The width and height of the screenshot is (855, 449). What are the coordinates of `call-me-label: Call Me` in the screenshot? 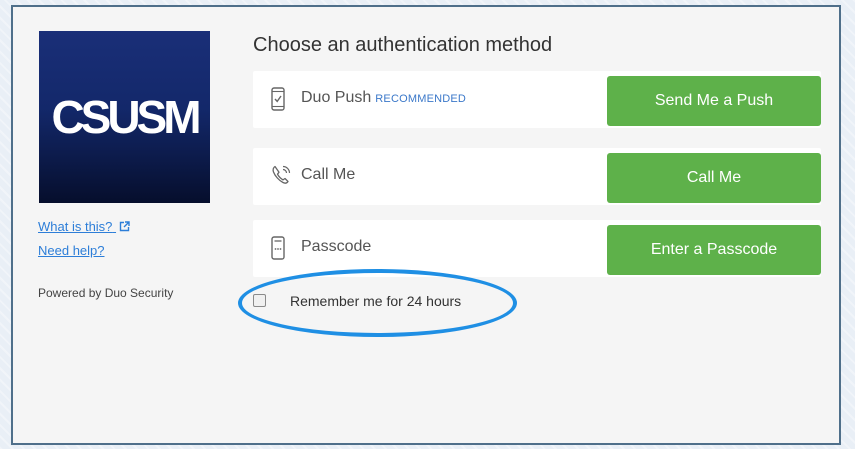 It's located at (328, 174).